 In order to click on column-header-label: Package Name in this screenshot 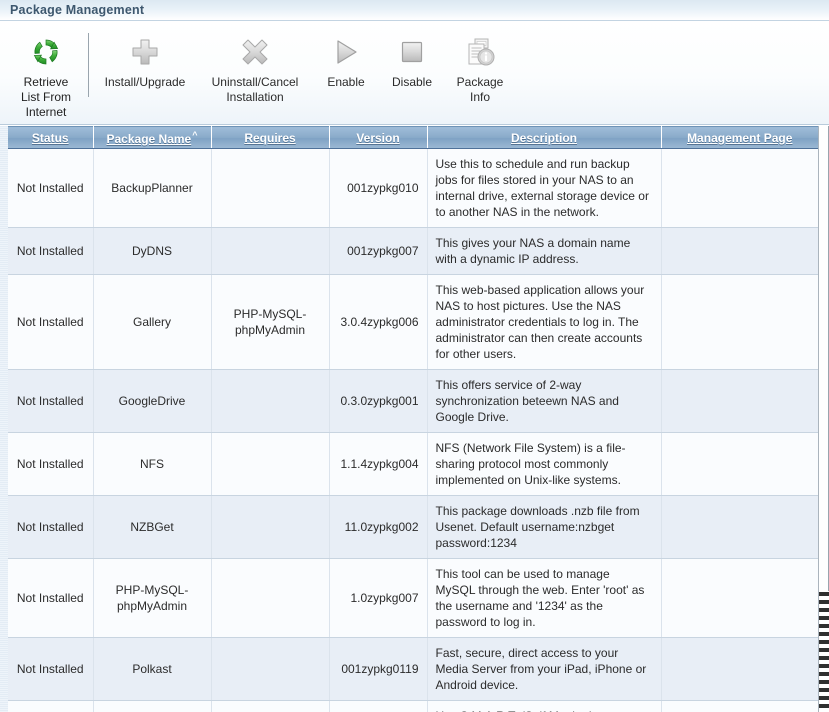, I will do `click(149, 139)`.